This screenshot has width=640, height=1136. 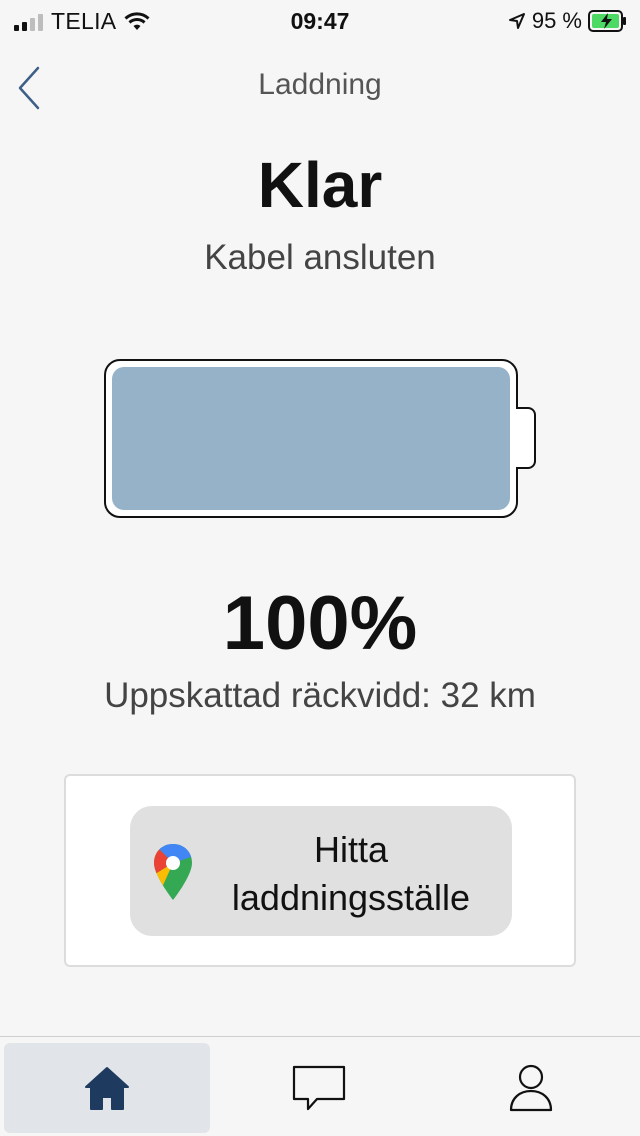 I want to click on google-maps-pin-icon, so click(x=173, y=872).